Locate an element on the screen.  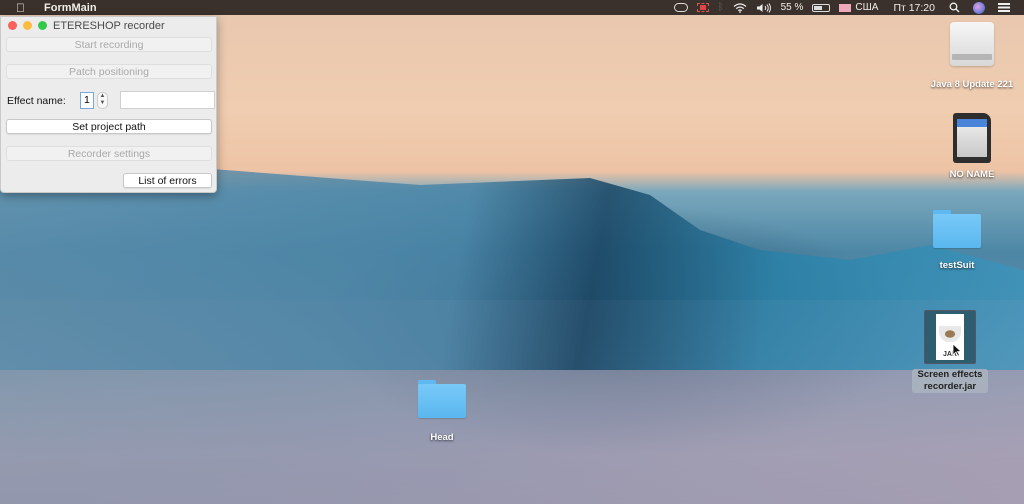
jar-file-icon: JAR is located at coordinates (950, 337).